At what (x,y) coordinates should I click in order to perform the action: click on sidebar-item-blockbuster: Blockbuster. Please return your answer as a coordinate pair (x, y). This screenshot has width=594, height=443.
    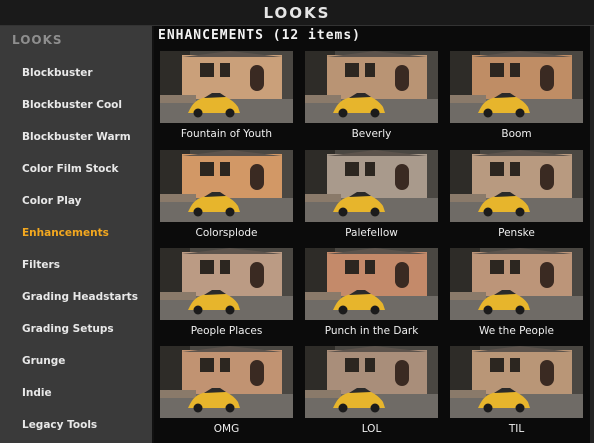
    Looking at the image, I should click on (57, 73).